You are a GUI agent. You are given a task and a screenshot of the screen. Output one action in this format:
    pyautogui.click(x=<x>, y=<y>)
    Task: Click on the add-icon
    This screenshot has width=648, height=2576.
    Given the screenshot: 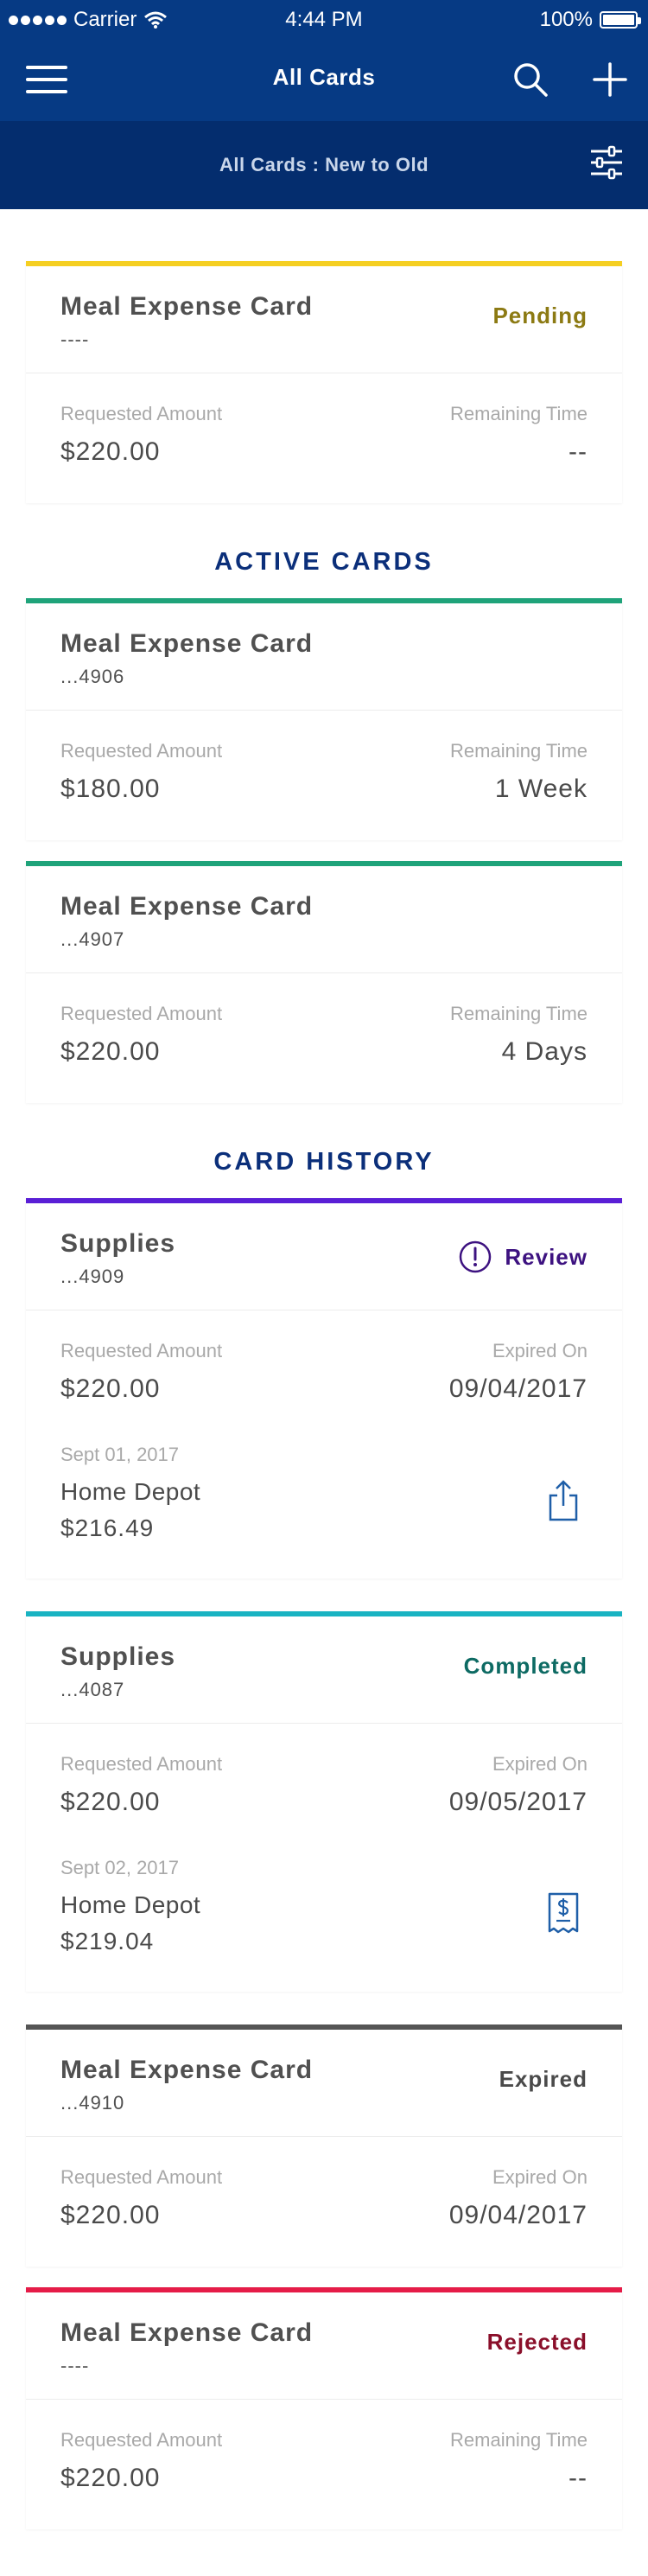 What is the action you would take?
    pyautogui.click(x=610, y=80)
    